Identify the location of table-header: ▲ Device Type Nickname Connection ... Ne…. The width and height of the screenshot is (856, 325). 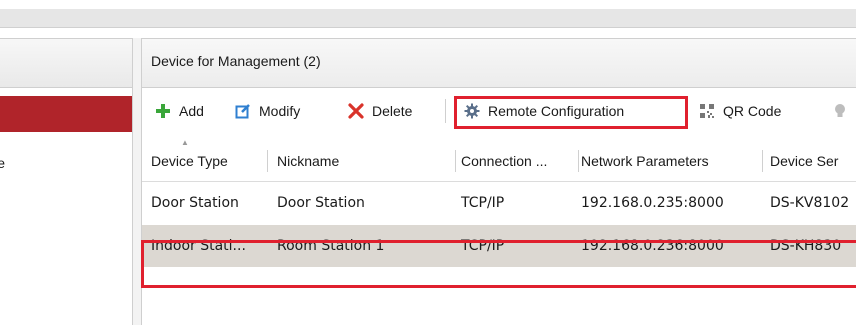
(499, 160).